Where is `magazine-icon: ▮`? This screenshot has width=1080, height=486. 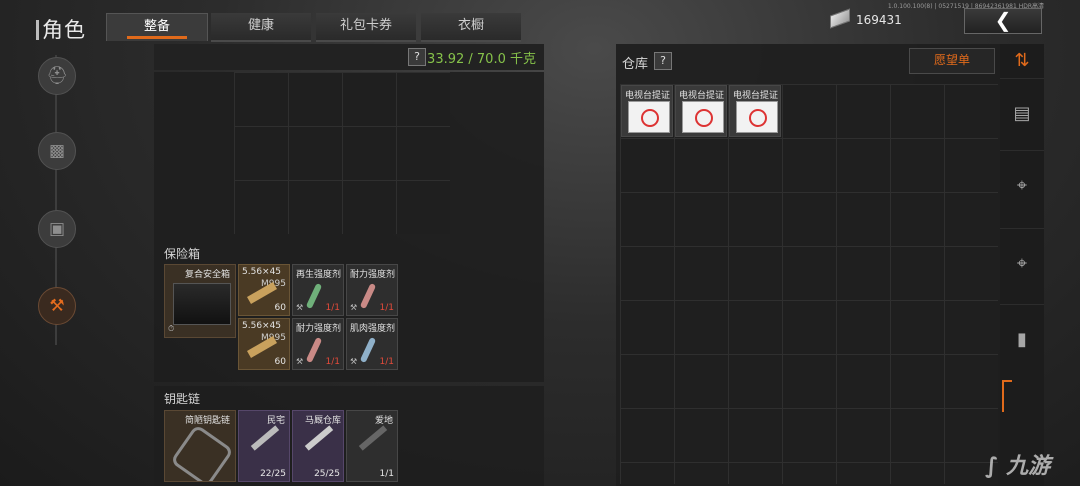
magazine-icon: ▮ is located at coordinates (1022, 339).